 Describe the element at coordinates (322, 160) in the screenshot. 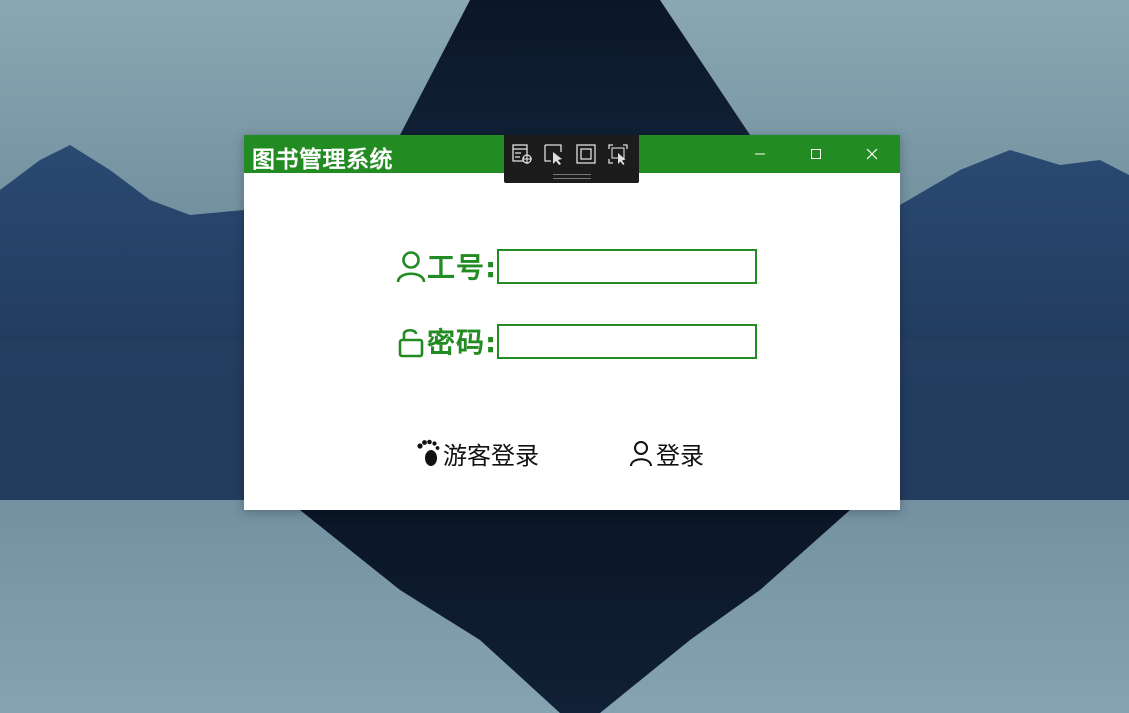

I see `window-title: 图书管理系统` at that location.